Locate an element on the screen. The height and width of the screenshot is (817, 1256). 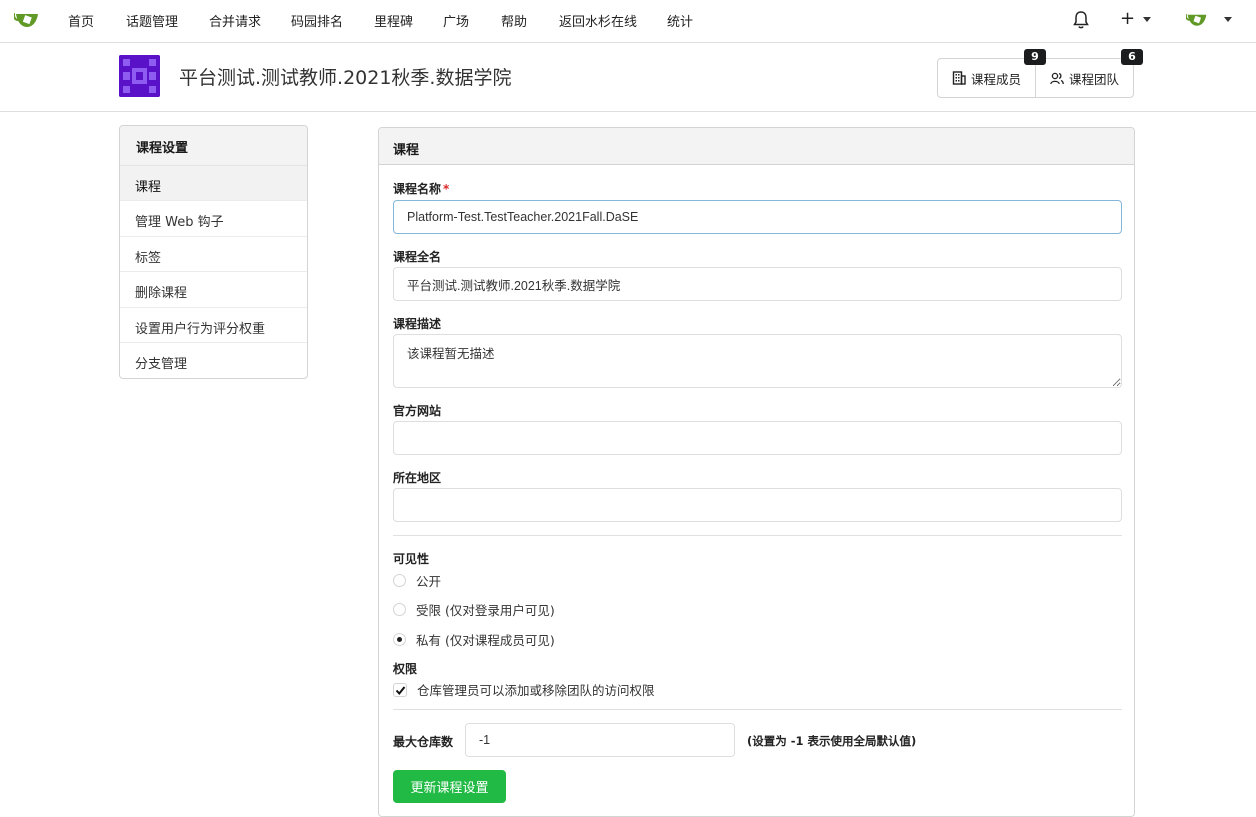
checkmark-icon is located at coordinates (400, 690).